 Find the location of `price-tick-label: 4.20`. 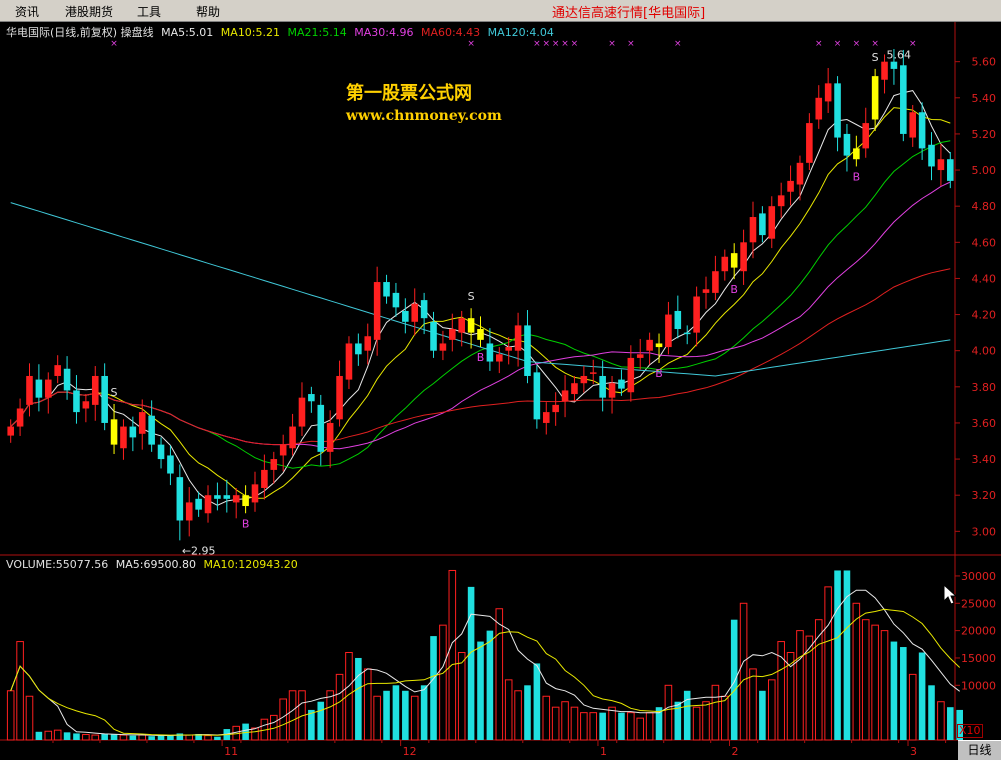

price-tick-label: 4.20 is located at coordinates (984, 315).